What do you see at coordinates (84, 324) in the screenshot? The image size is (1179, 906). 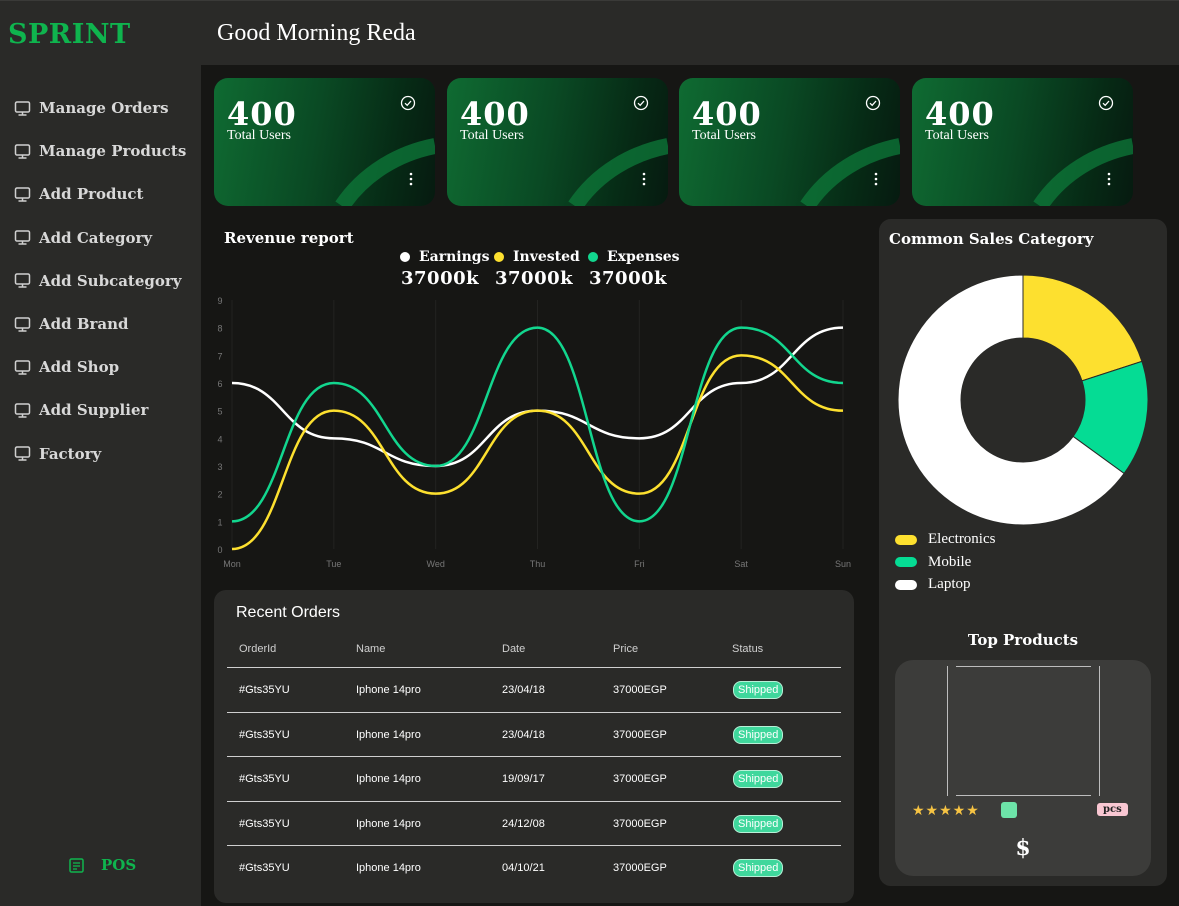 I see `sidebar-item-label: Add Brand` at bounding box center [84, 324].